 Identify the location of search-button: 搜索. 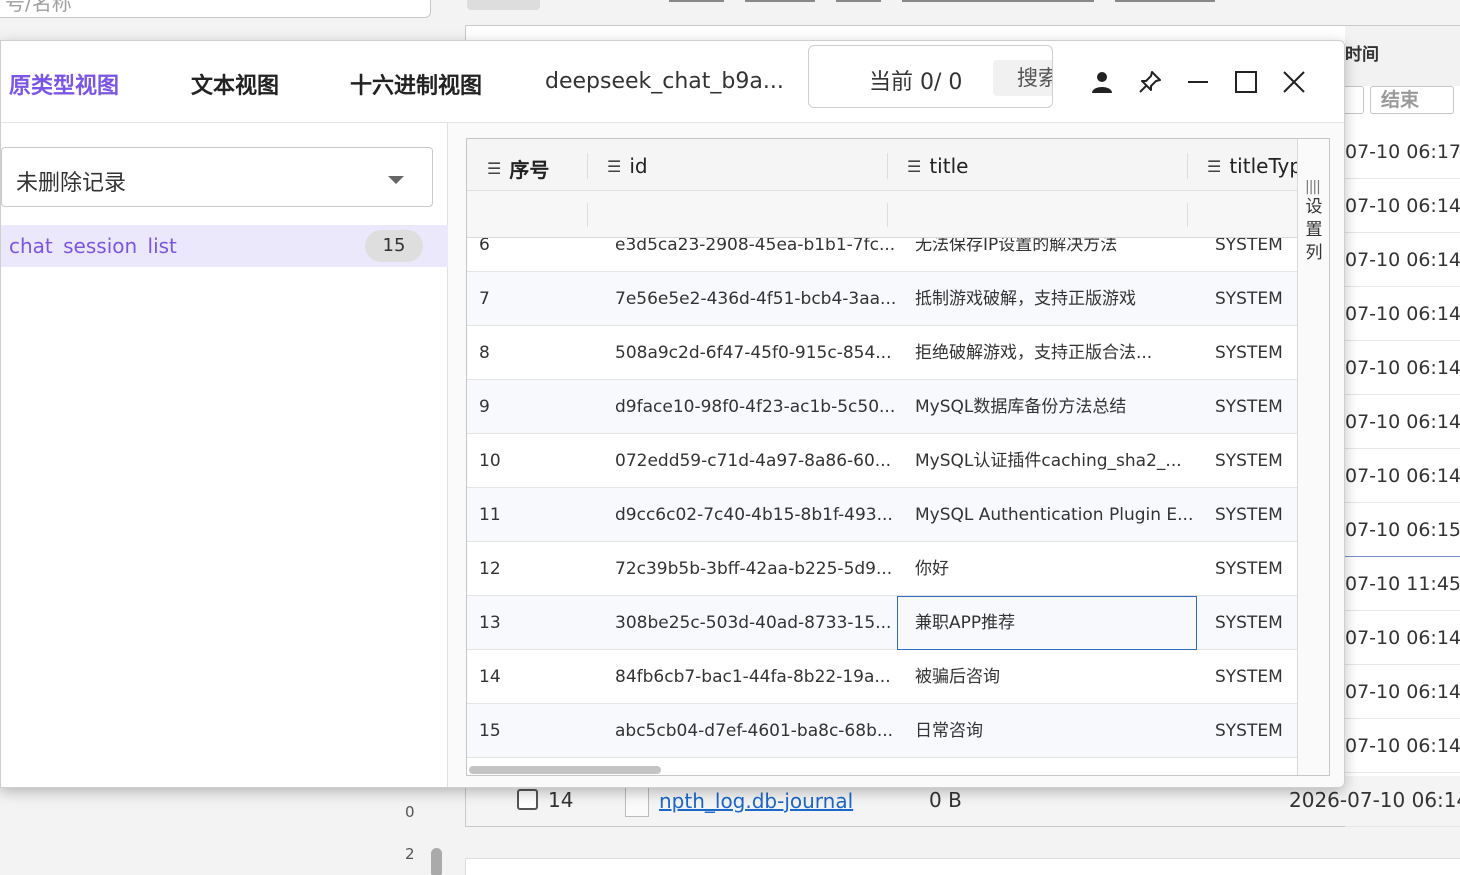
(1022, 78).